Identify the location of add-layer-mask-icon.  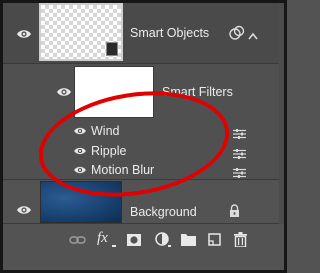
(135, 240).